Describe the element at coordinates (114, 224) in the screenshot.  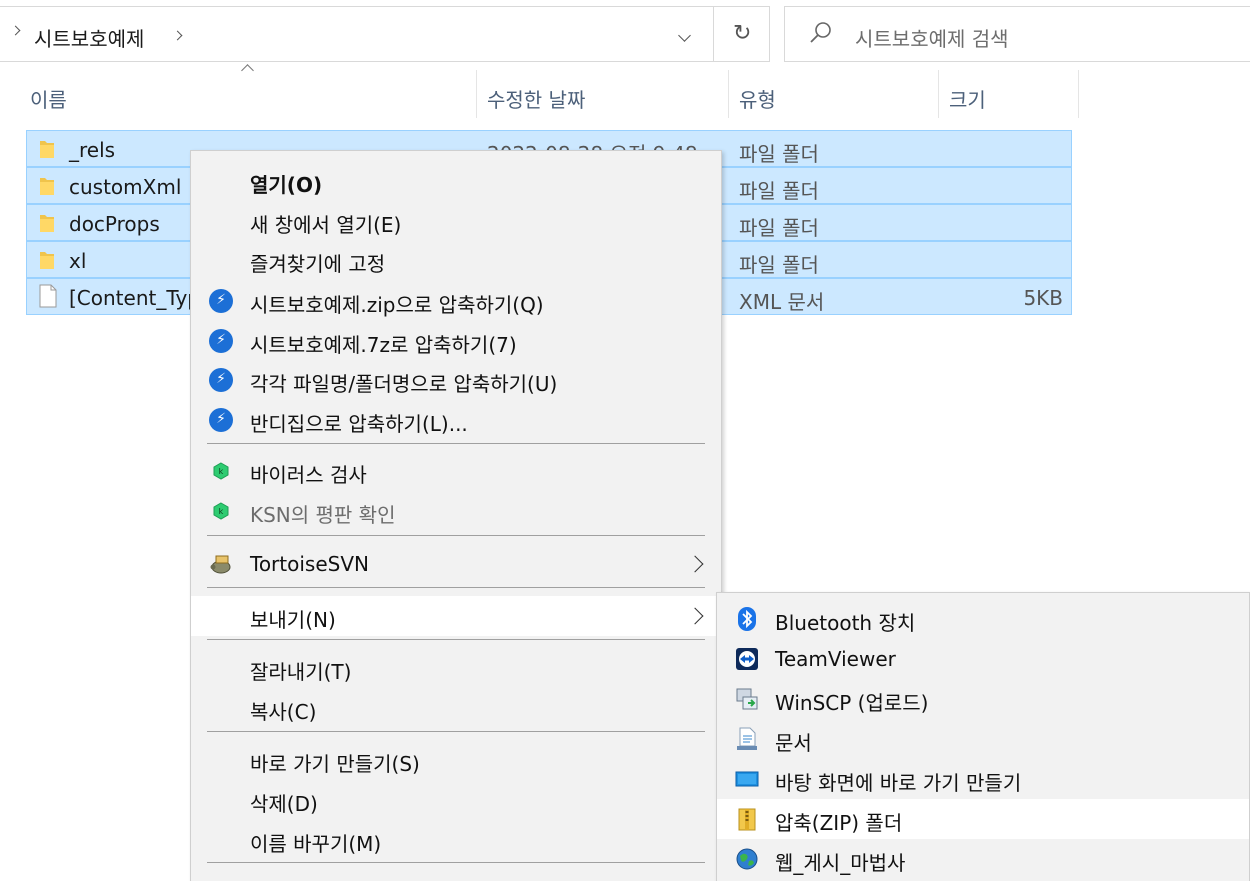
I see `file-name: docProps` at that location.